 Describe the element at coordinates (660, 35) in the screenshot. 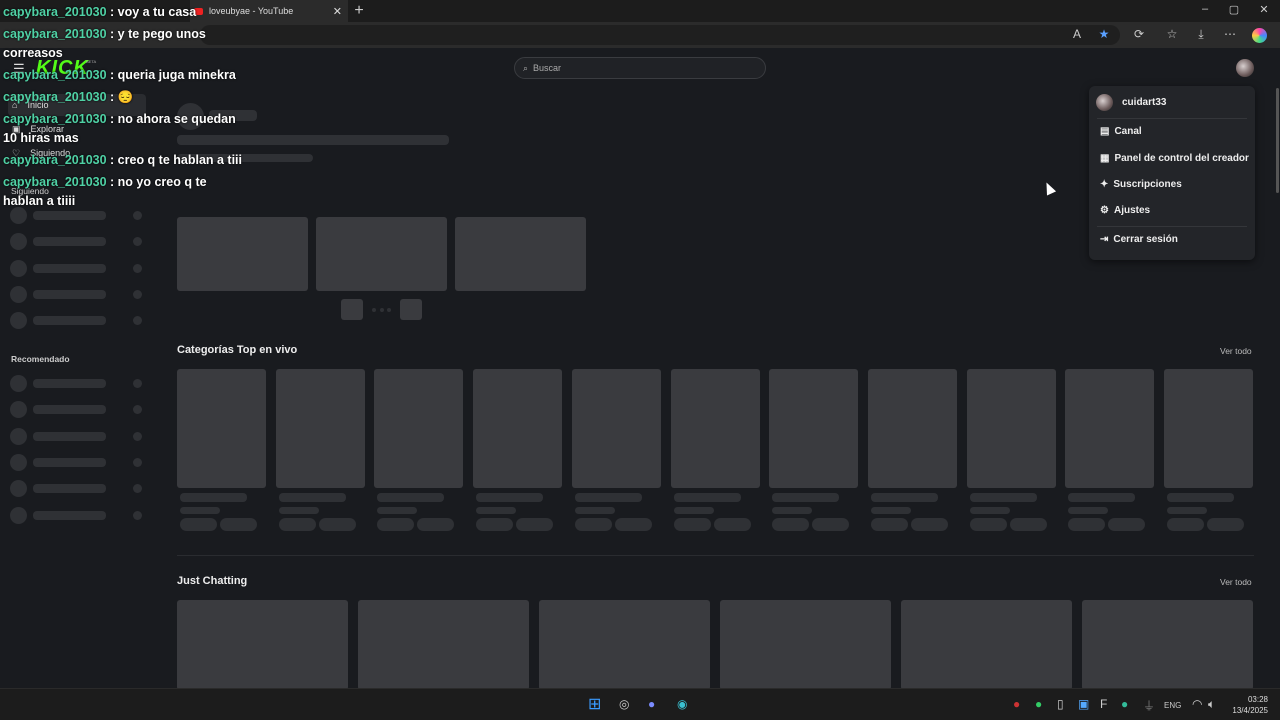

I see `url-input` at that location.